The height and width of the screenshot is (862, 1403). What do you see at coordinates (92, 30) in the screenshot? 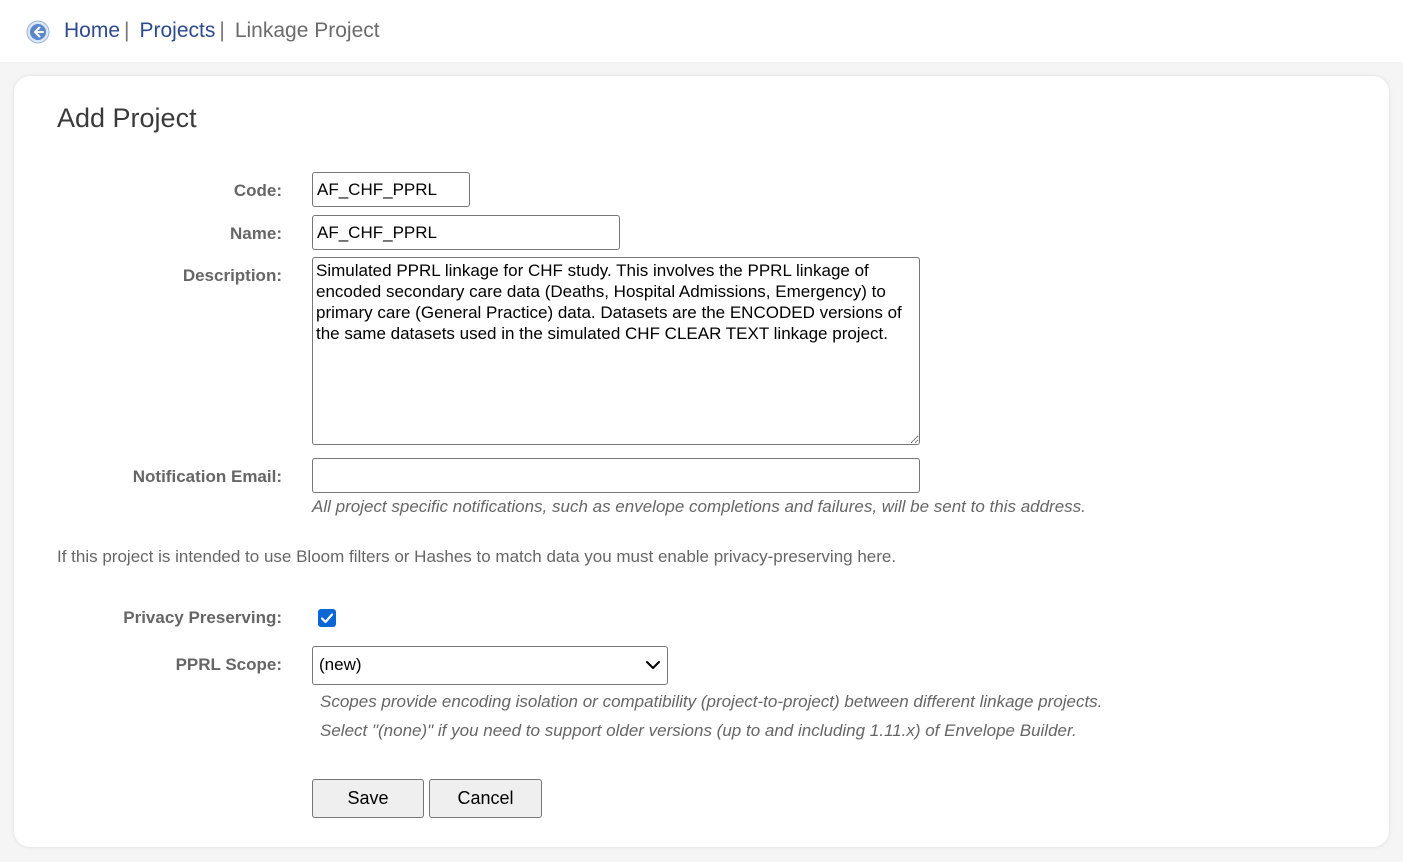
I see `breadcrumb-home-link: Home` at bounding box center [92, 30].